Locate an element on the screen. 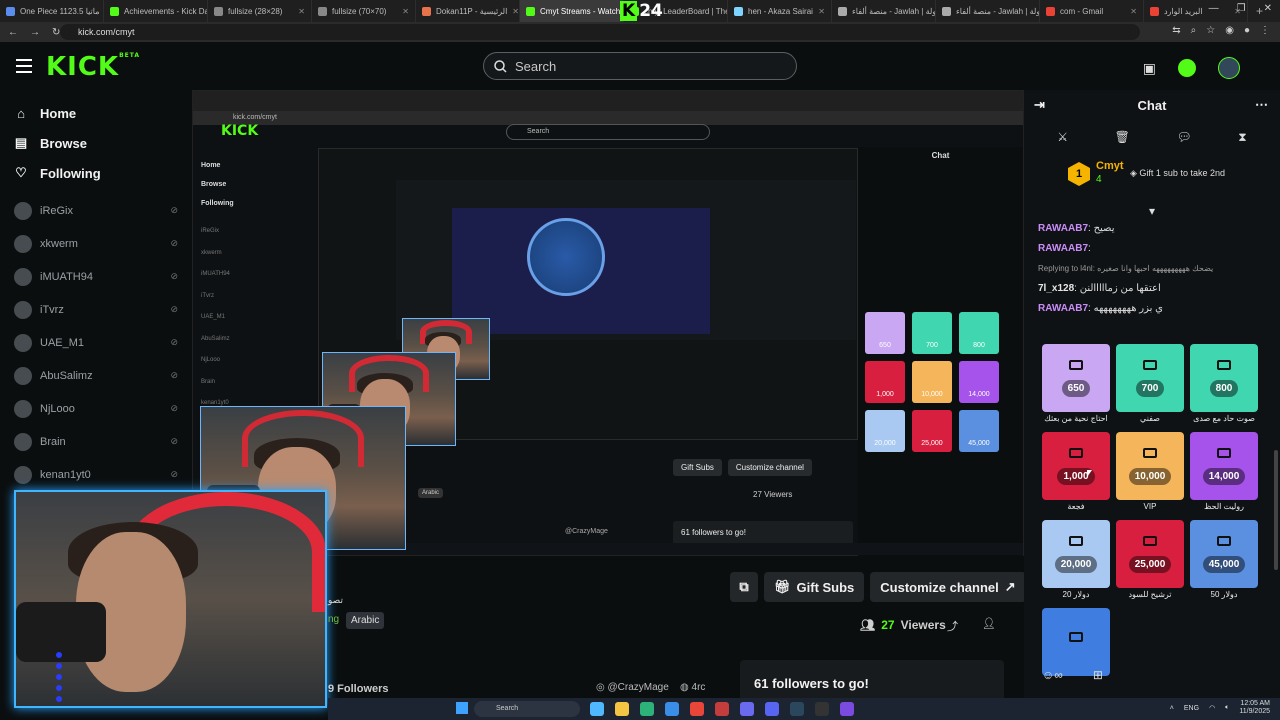  obs-icon is located at coordinates (822, 709).